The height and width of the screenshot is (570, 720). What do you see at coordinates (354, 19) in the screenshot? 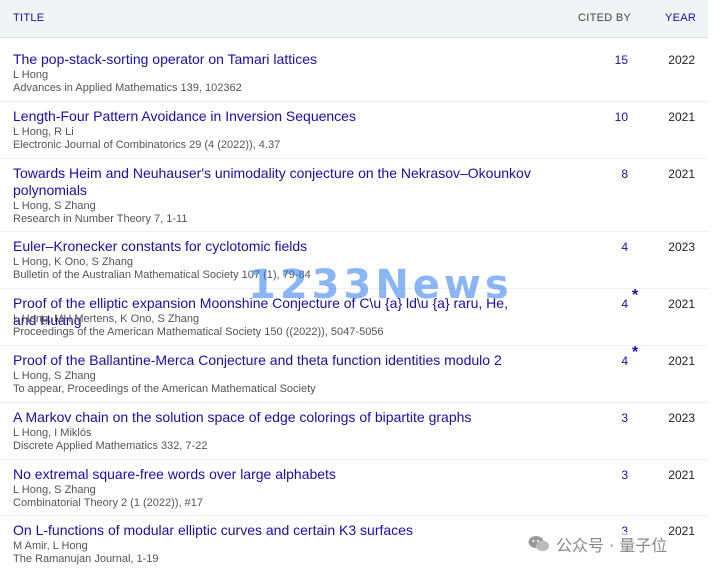
I see `table-header: TITLE CITED BY YEAR` at bounding box center [354, 19].